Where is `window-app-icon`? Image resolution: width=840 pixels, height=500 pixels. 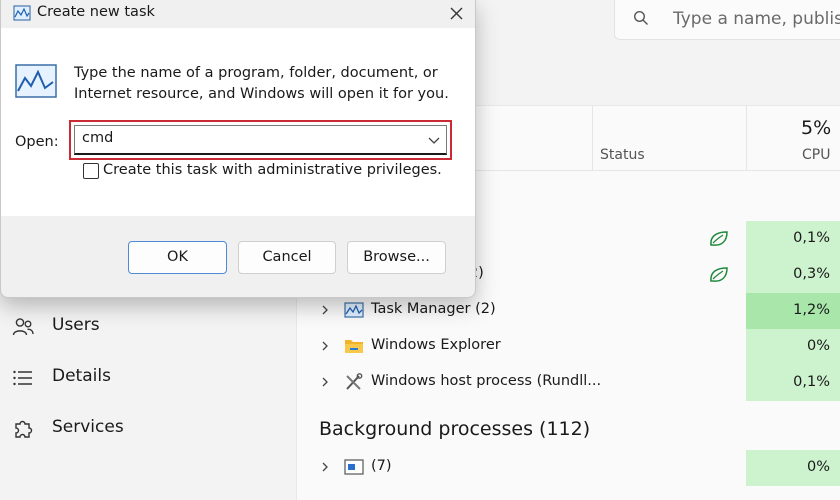 window-app-icon is located at coordinates (354, 467).